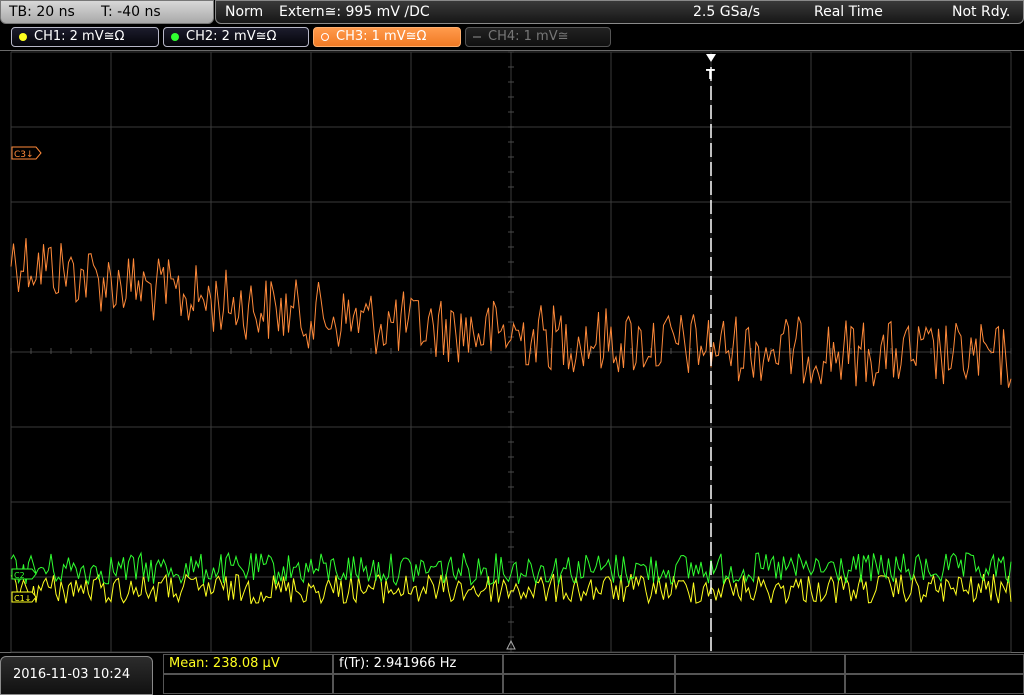  I want to click on mean-measurement: Mean: 238.08 µV, so click(248, 664).